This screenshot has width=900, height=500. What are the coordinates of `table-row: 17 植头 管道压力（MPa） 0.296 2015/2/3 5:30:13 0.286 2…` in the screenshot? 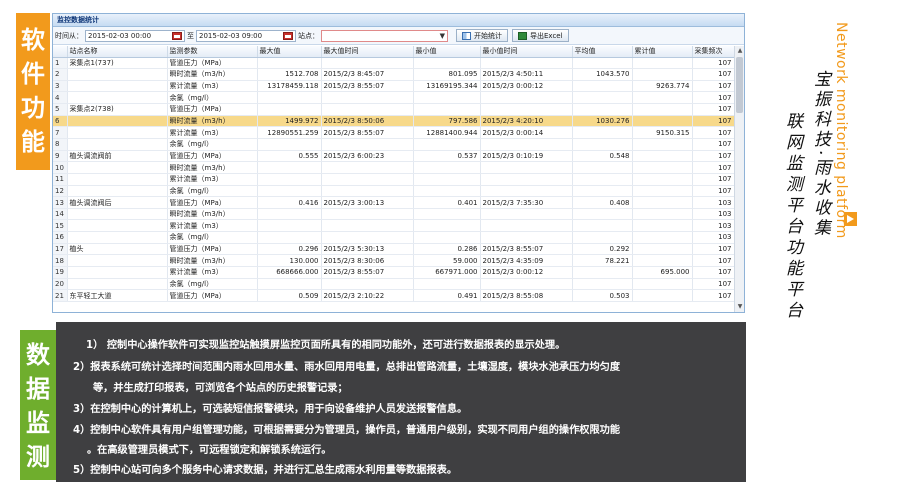 It's located at (393, 249).